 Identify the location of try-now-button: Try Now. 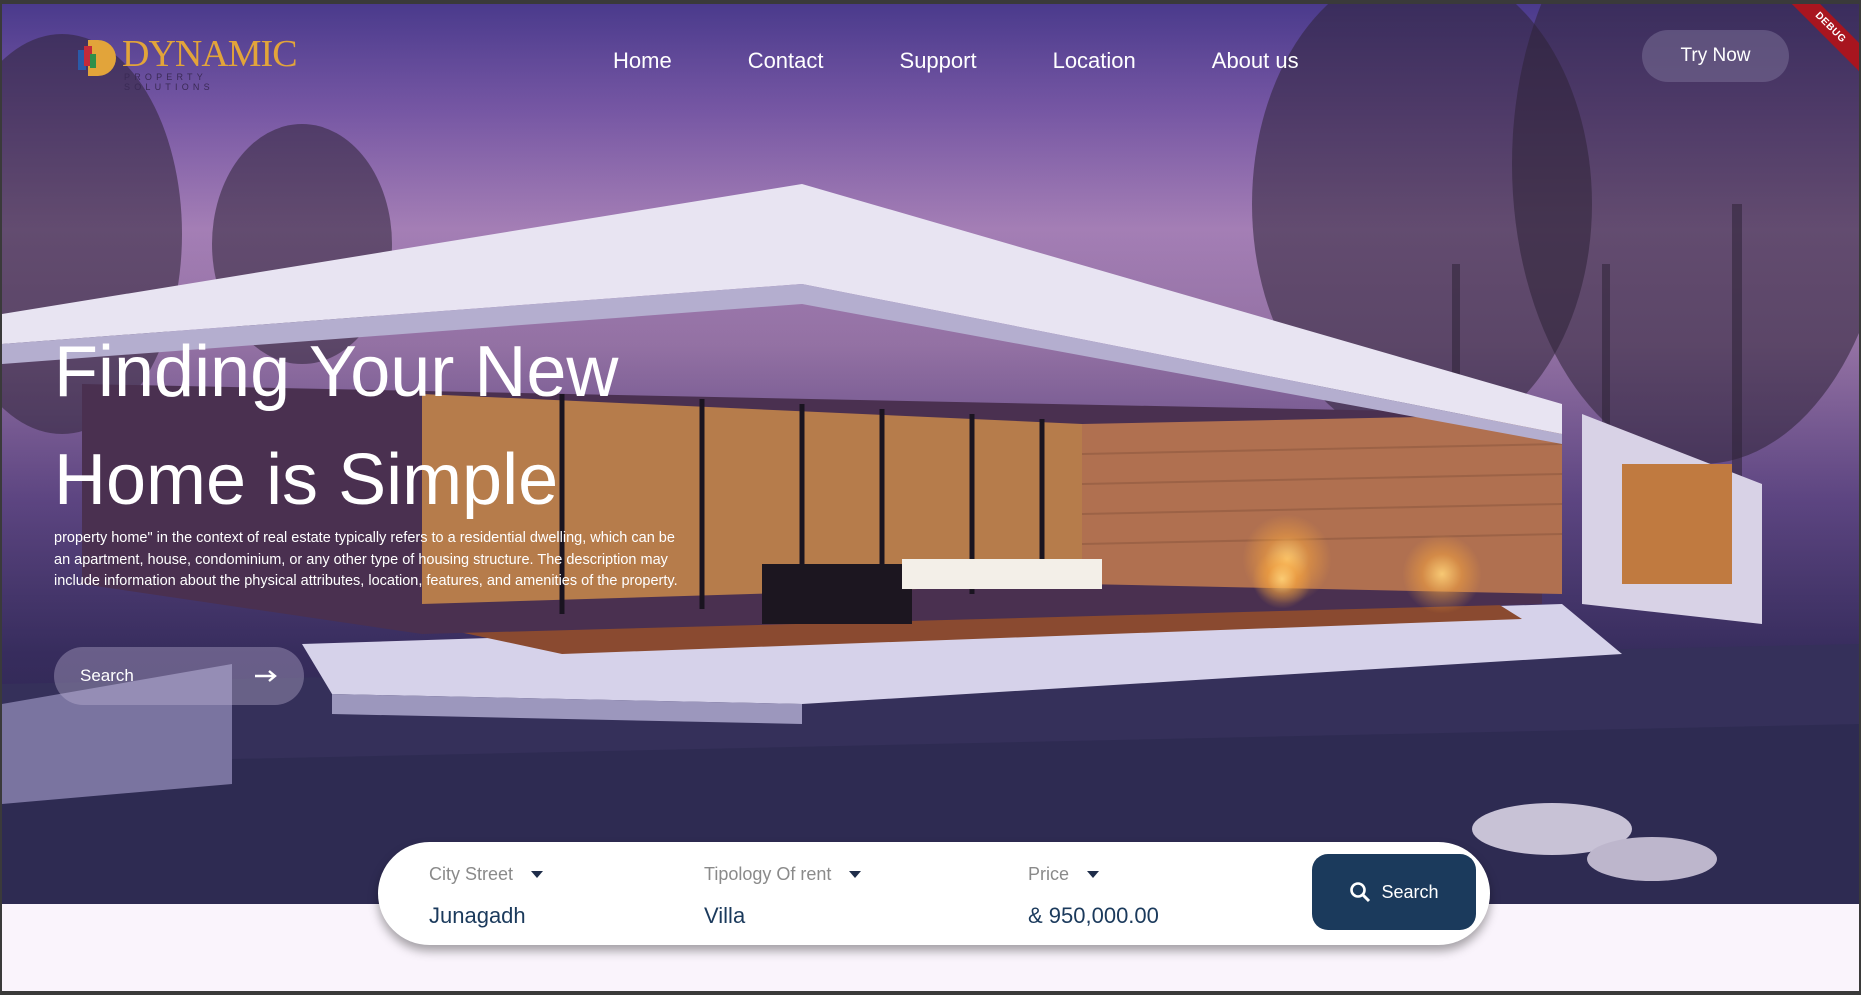
(1715, 56).